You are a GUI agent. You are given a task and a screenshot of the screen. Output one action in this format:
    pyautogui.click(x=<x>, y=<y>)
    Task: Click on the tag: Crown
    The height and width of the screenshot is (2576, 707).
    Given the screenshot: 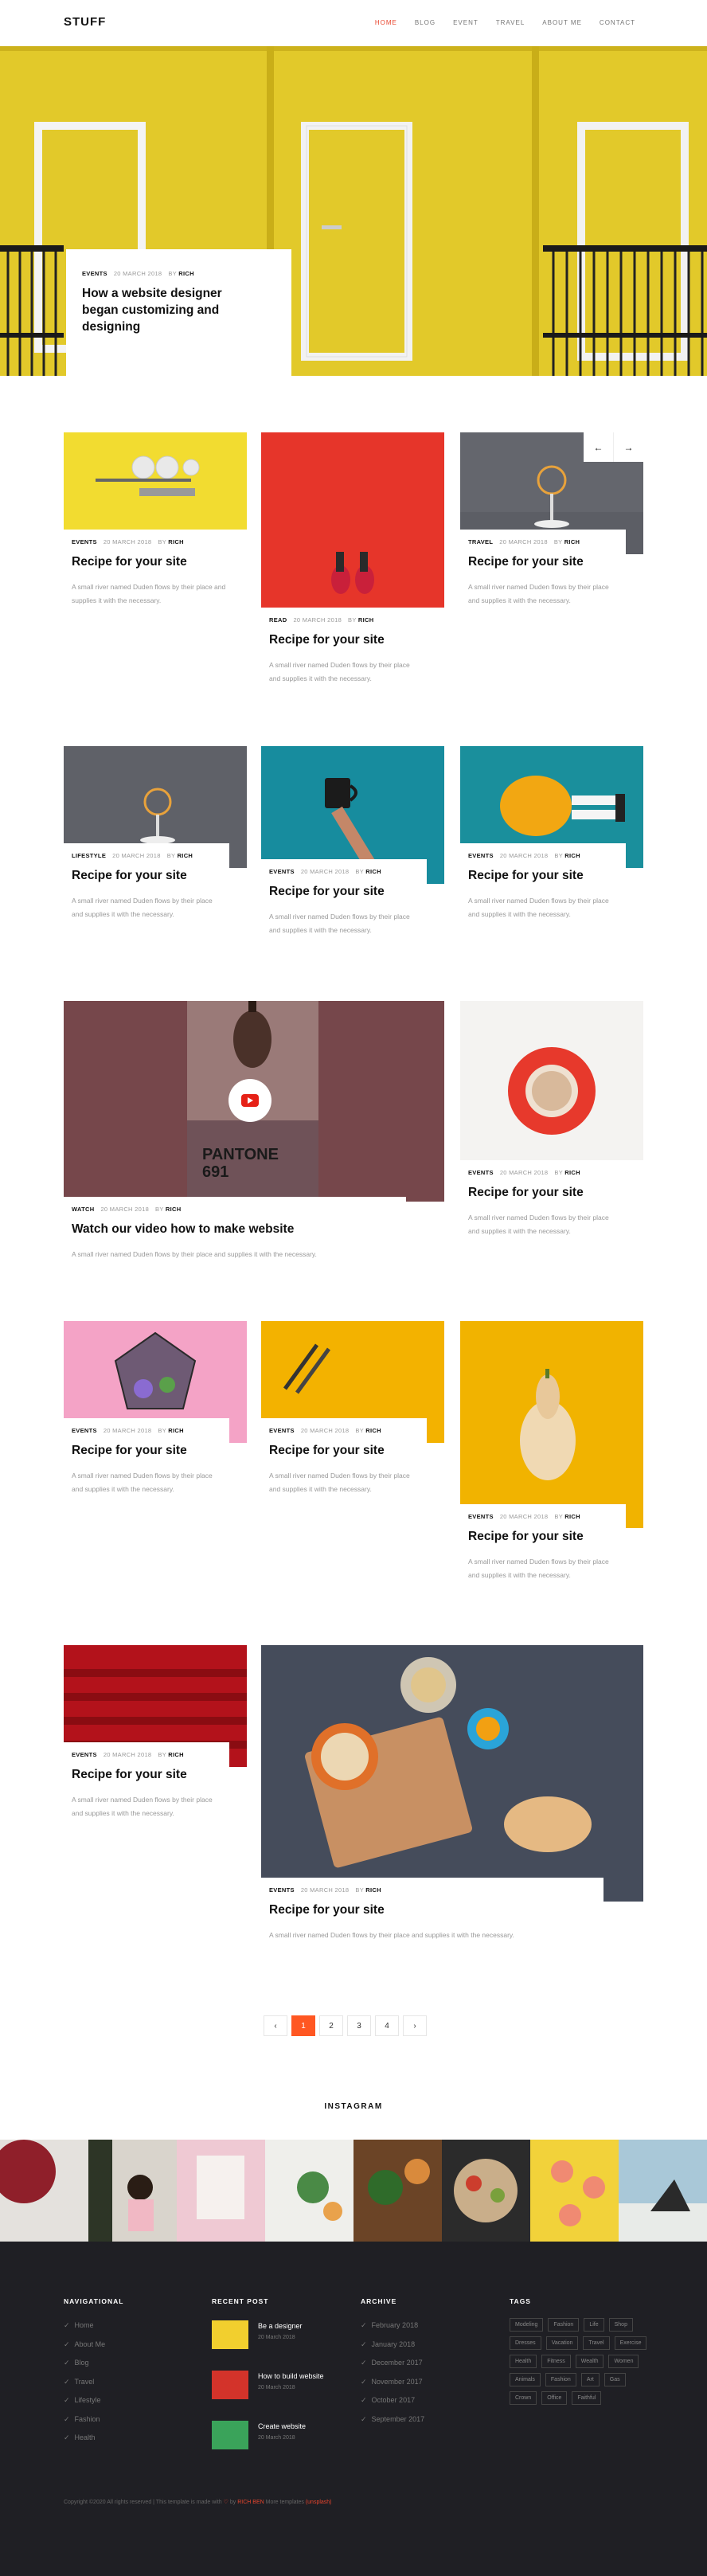 What is the action you would take?
    pyautogui.click(x=523, y=2398)
    